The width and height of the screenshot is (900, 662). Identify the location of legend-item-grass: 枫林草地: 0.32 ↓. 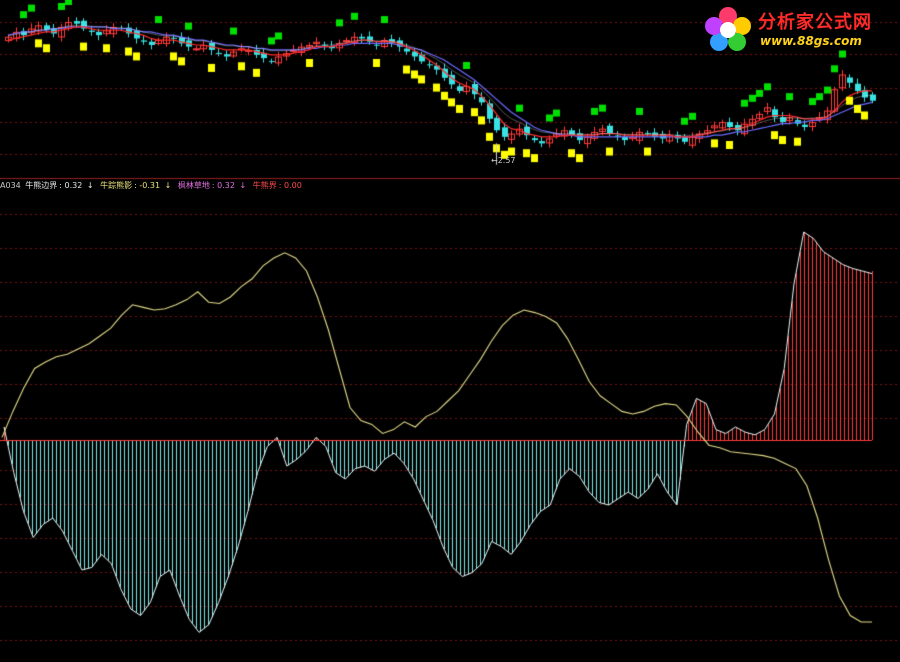
(212, 185).